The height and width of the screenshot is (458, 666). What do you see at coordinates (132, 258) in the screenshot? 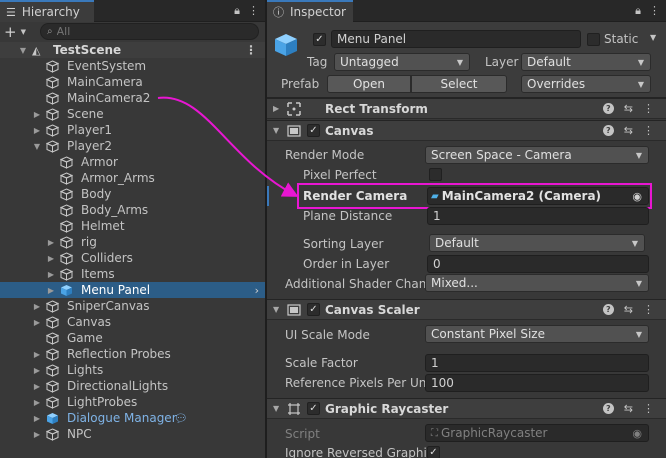
I see `hierarchy-item: ▶ Colliders` at bounding box center [132, 258].